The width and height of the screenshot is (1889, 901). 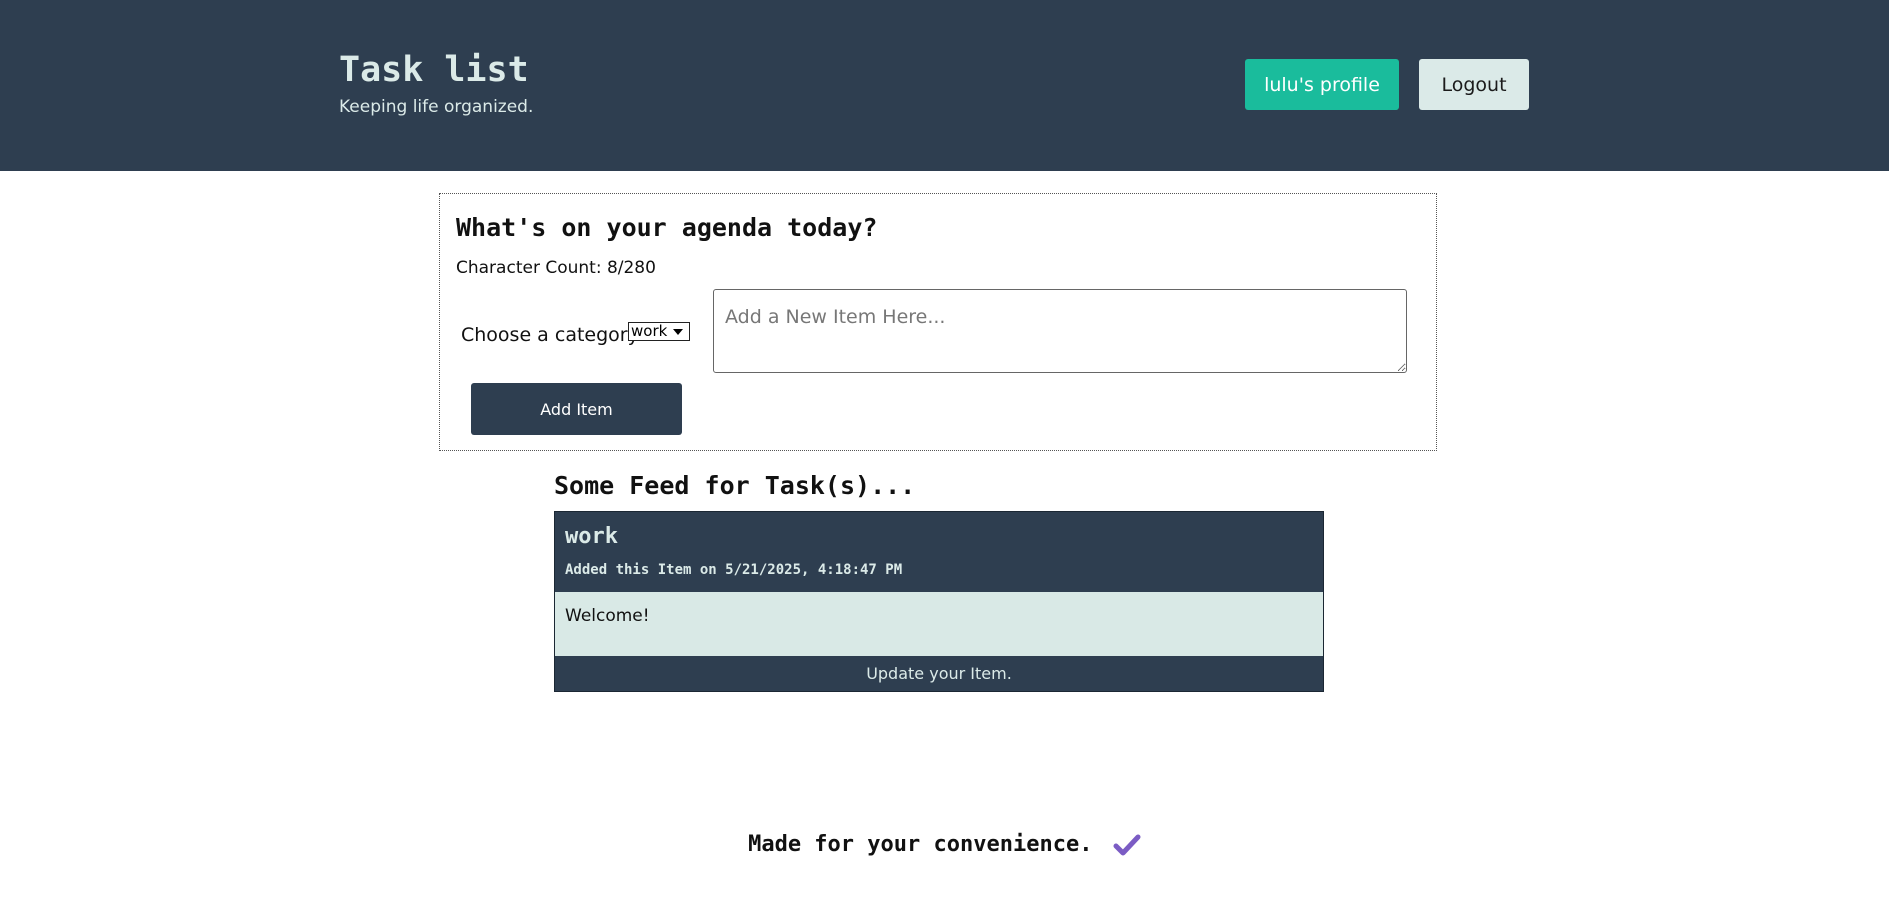 I want to click on task-category: work, so click(x=591, y=536).